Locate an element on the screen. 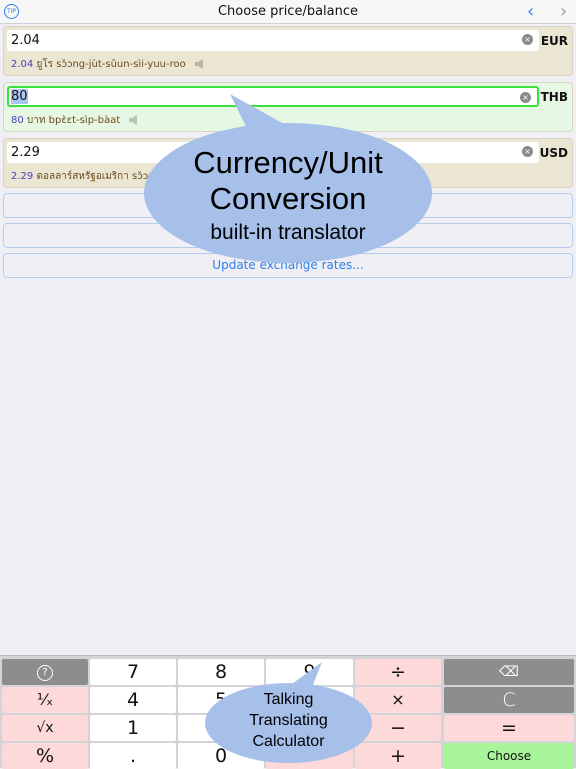  promo-bubble-calculator: Talking Translating Calculator is located at coordinates (288, 723).